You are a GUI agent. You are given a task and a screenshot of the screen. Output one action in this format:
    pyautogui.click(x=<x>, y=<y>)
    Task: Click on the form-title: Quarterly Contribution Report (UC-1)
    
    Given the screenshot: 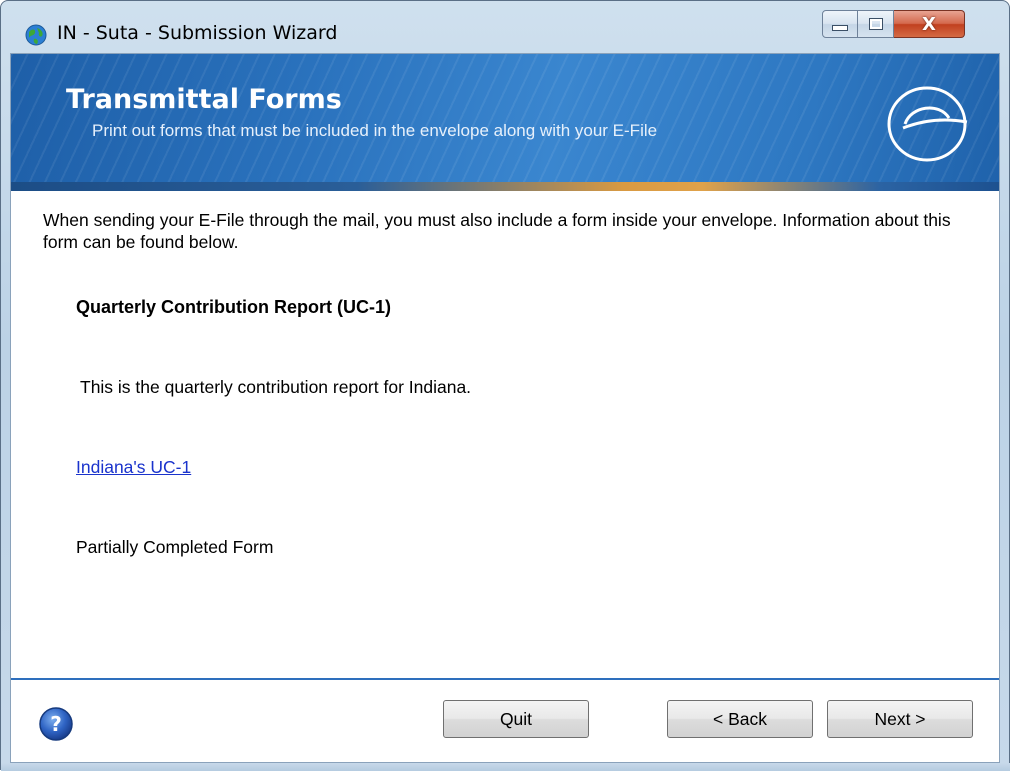 What is the action you would take?
    pyautogui.click(x=233, y=307)
    